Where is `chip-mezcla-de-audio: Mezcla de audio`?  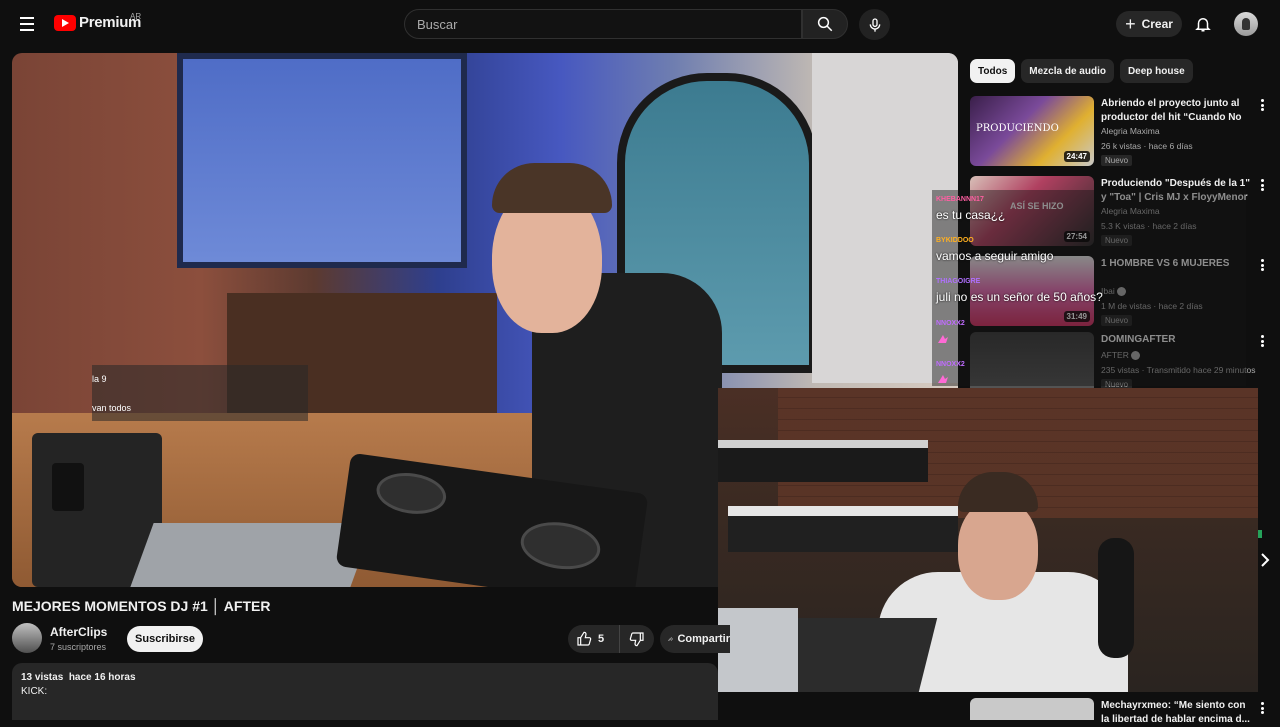 chip-mezcla-de-audio: Mezcla de audio is located at coordinates (1067, 71).